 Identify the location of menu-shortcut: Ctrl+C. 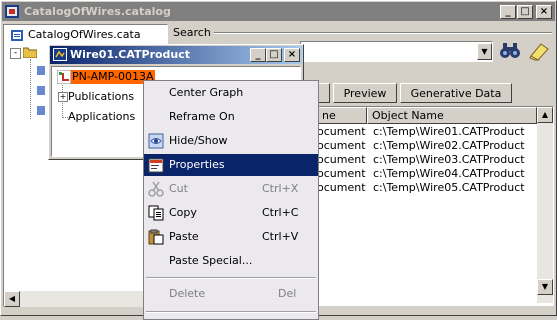
(280, 212).